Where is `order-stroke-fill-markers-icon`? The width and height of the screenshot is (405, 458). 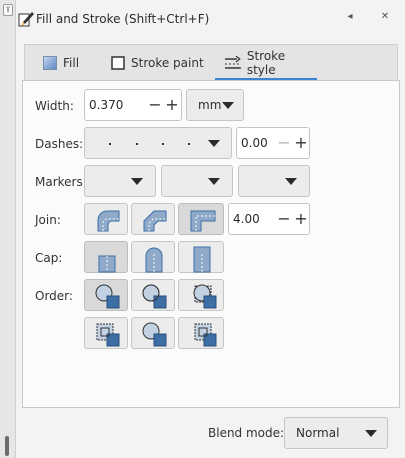
order-stroke-fill-markers-icon is located at coordinates (154, 296).